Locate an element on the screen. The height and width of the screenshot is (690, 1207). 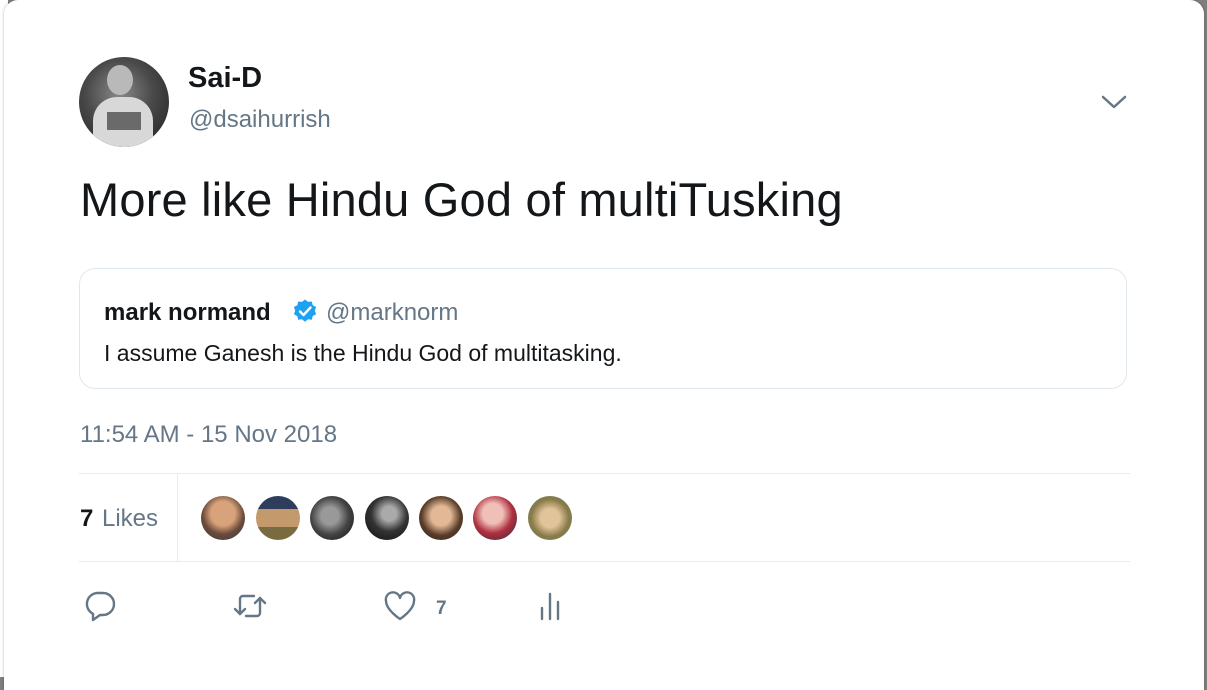
author-avatar is located at coordinates (124, 102).